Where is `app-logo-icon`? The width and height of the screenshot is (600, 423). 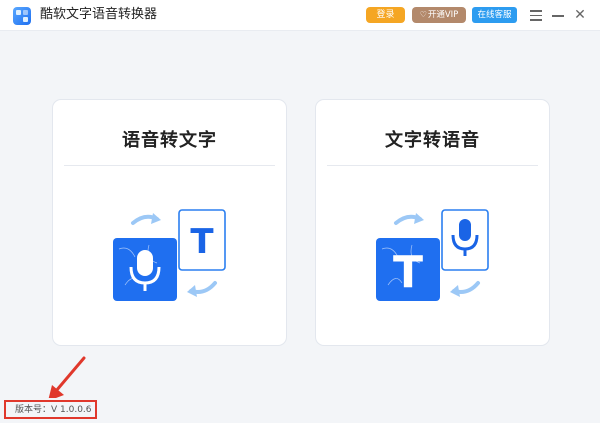 app-logo-icon is located at coordinates (22, 16).